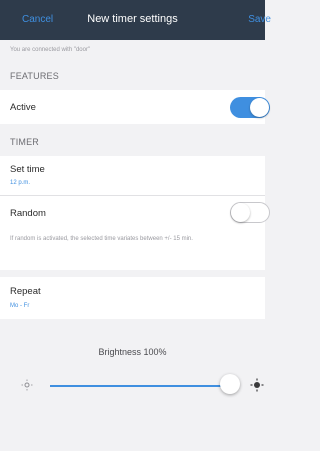  What do you see at coordinates (132, 298) in the screenshot?
I see `repeat-row: Repeat Mo - Fr` at bounding box center [132, 298].